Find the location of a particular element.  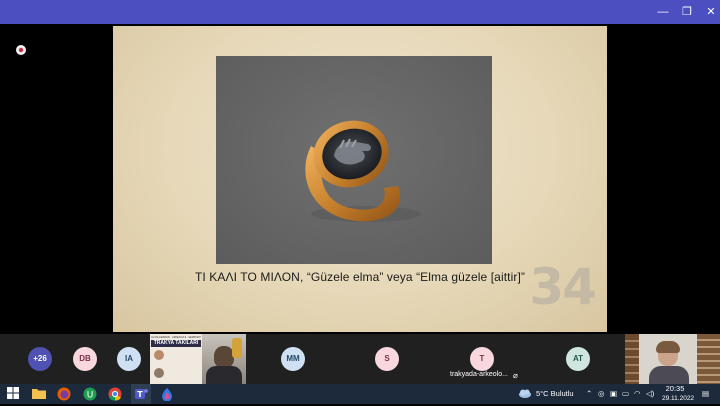

tray-chevron-icon: ⌃ is located at coordinates (589, 394).